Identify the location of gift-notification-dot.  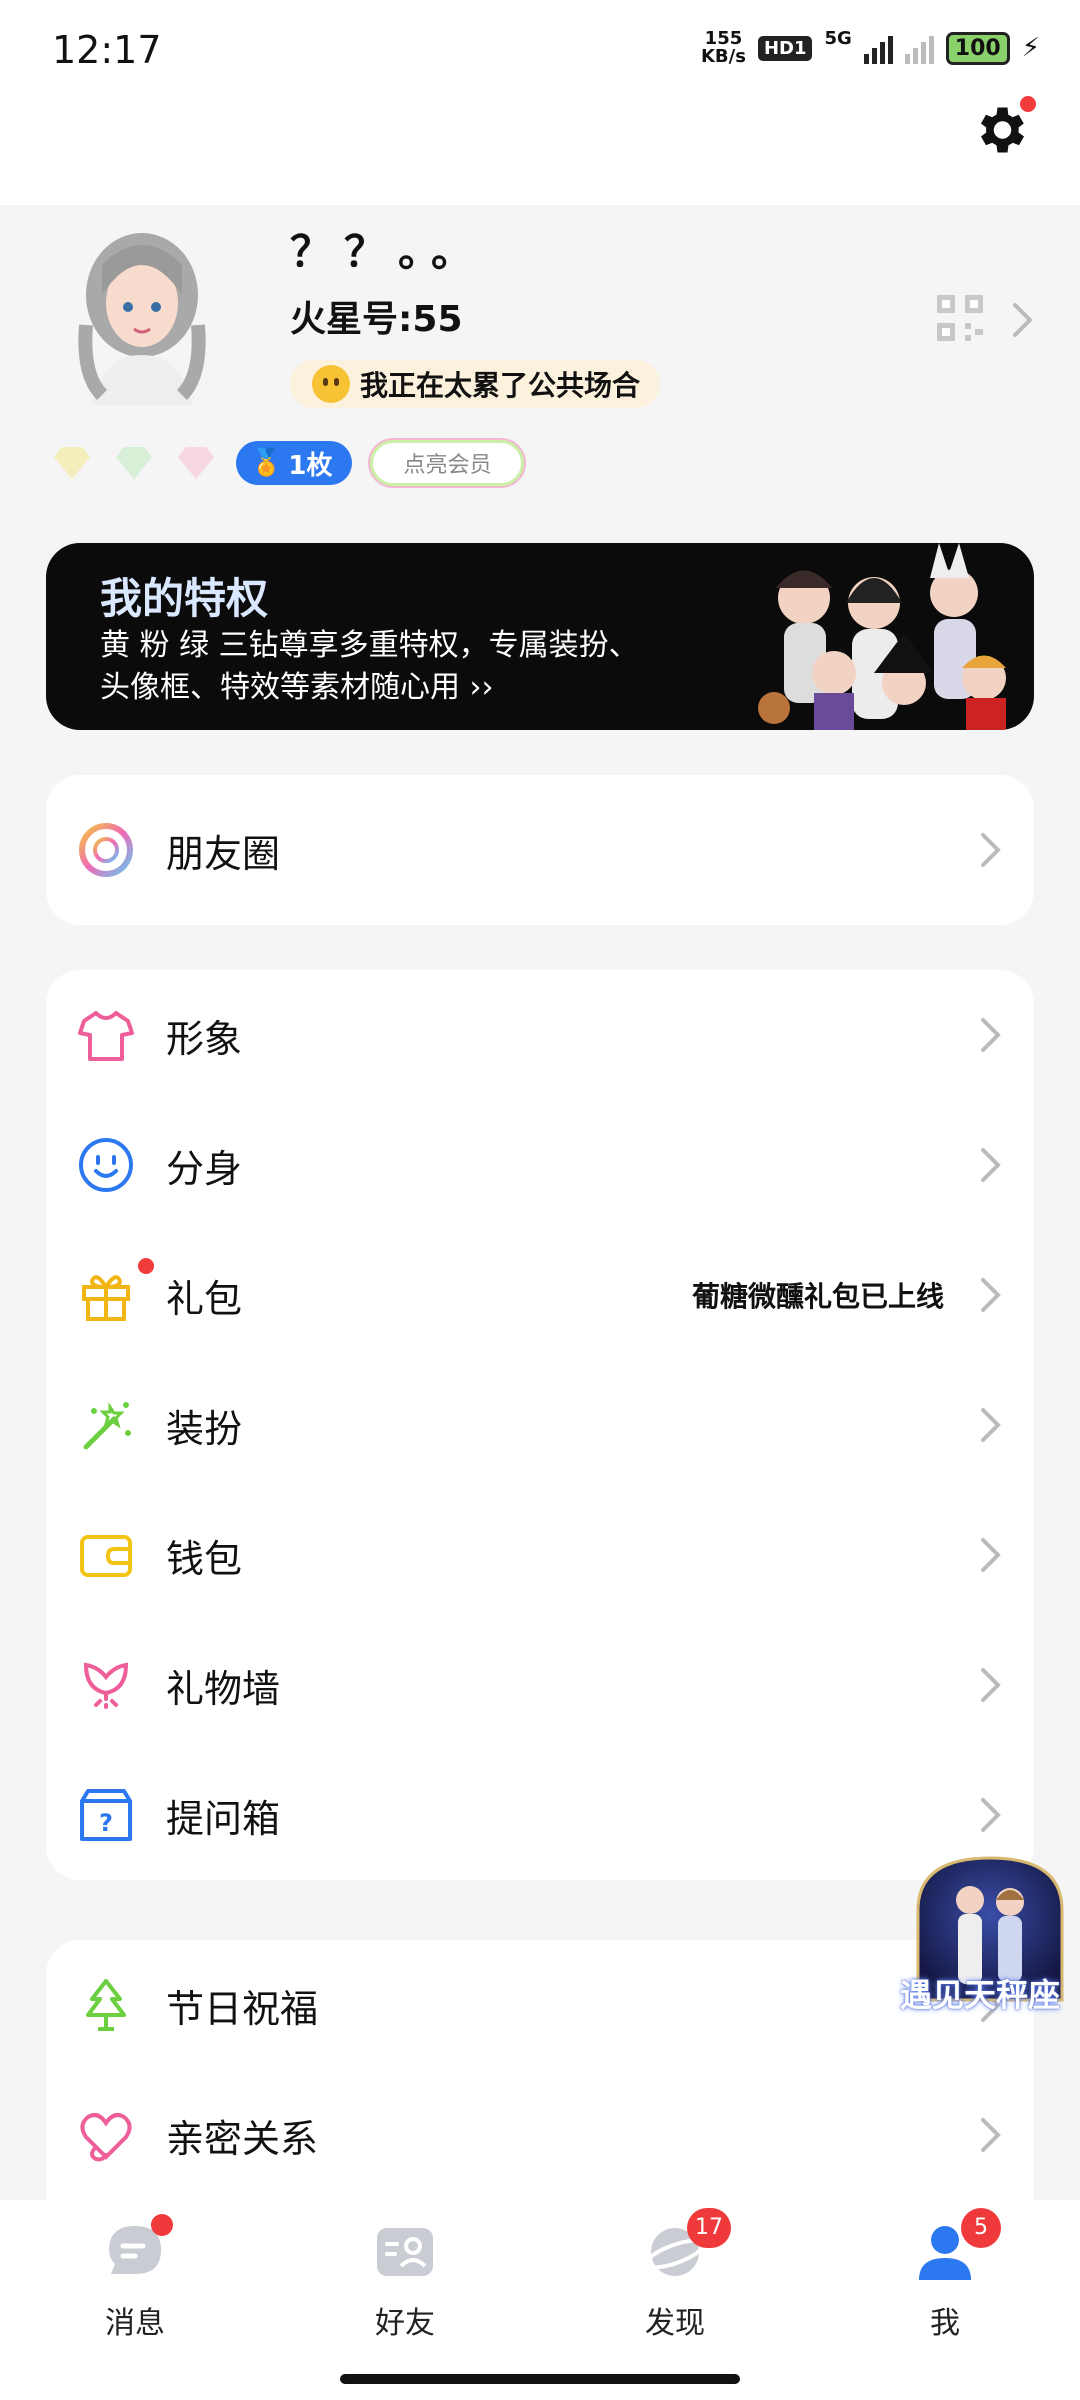
(146, 1266).